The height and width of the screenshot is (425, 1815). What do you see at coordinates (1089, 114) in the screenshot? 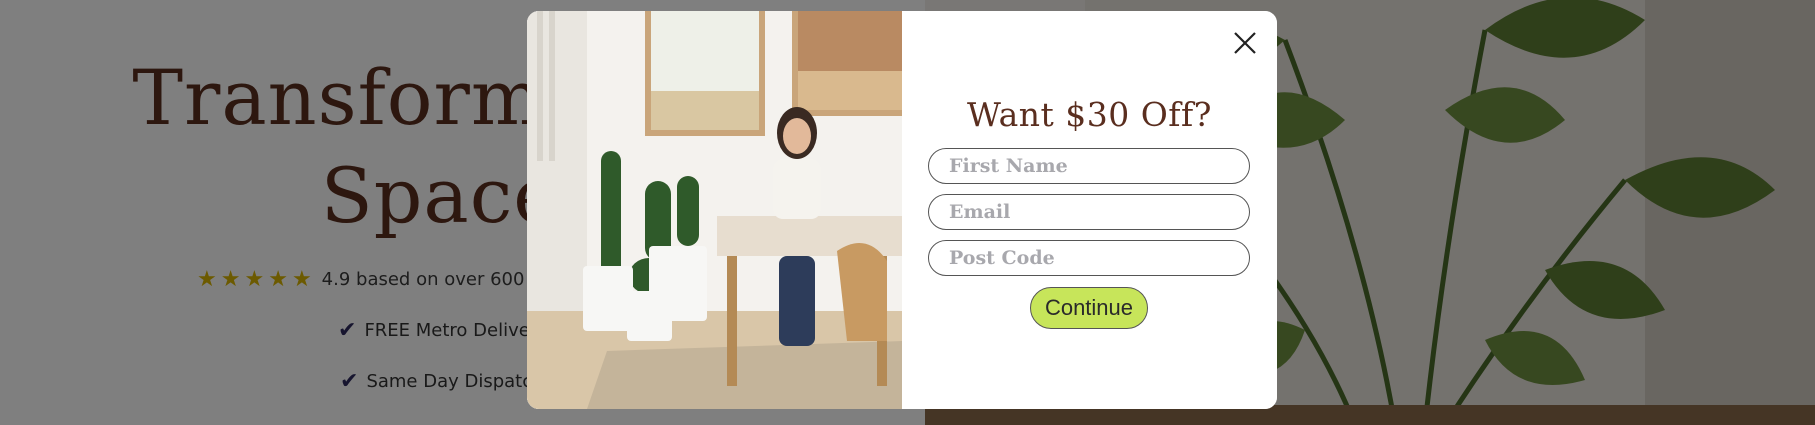
I see `popup-title: Want $30 Off?` at bounding box center [1089, 114].